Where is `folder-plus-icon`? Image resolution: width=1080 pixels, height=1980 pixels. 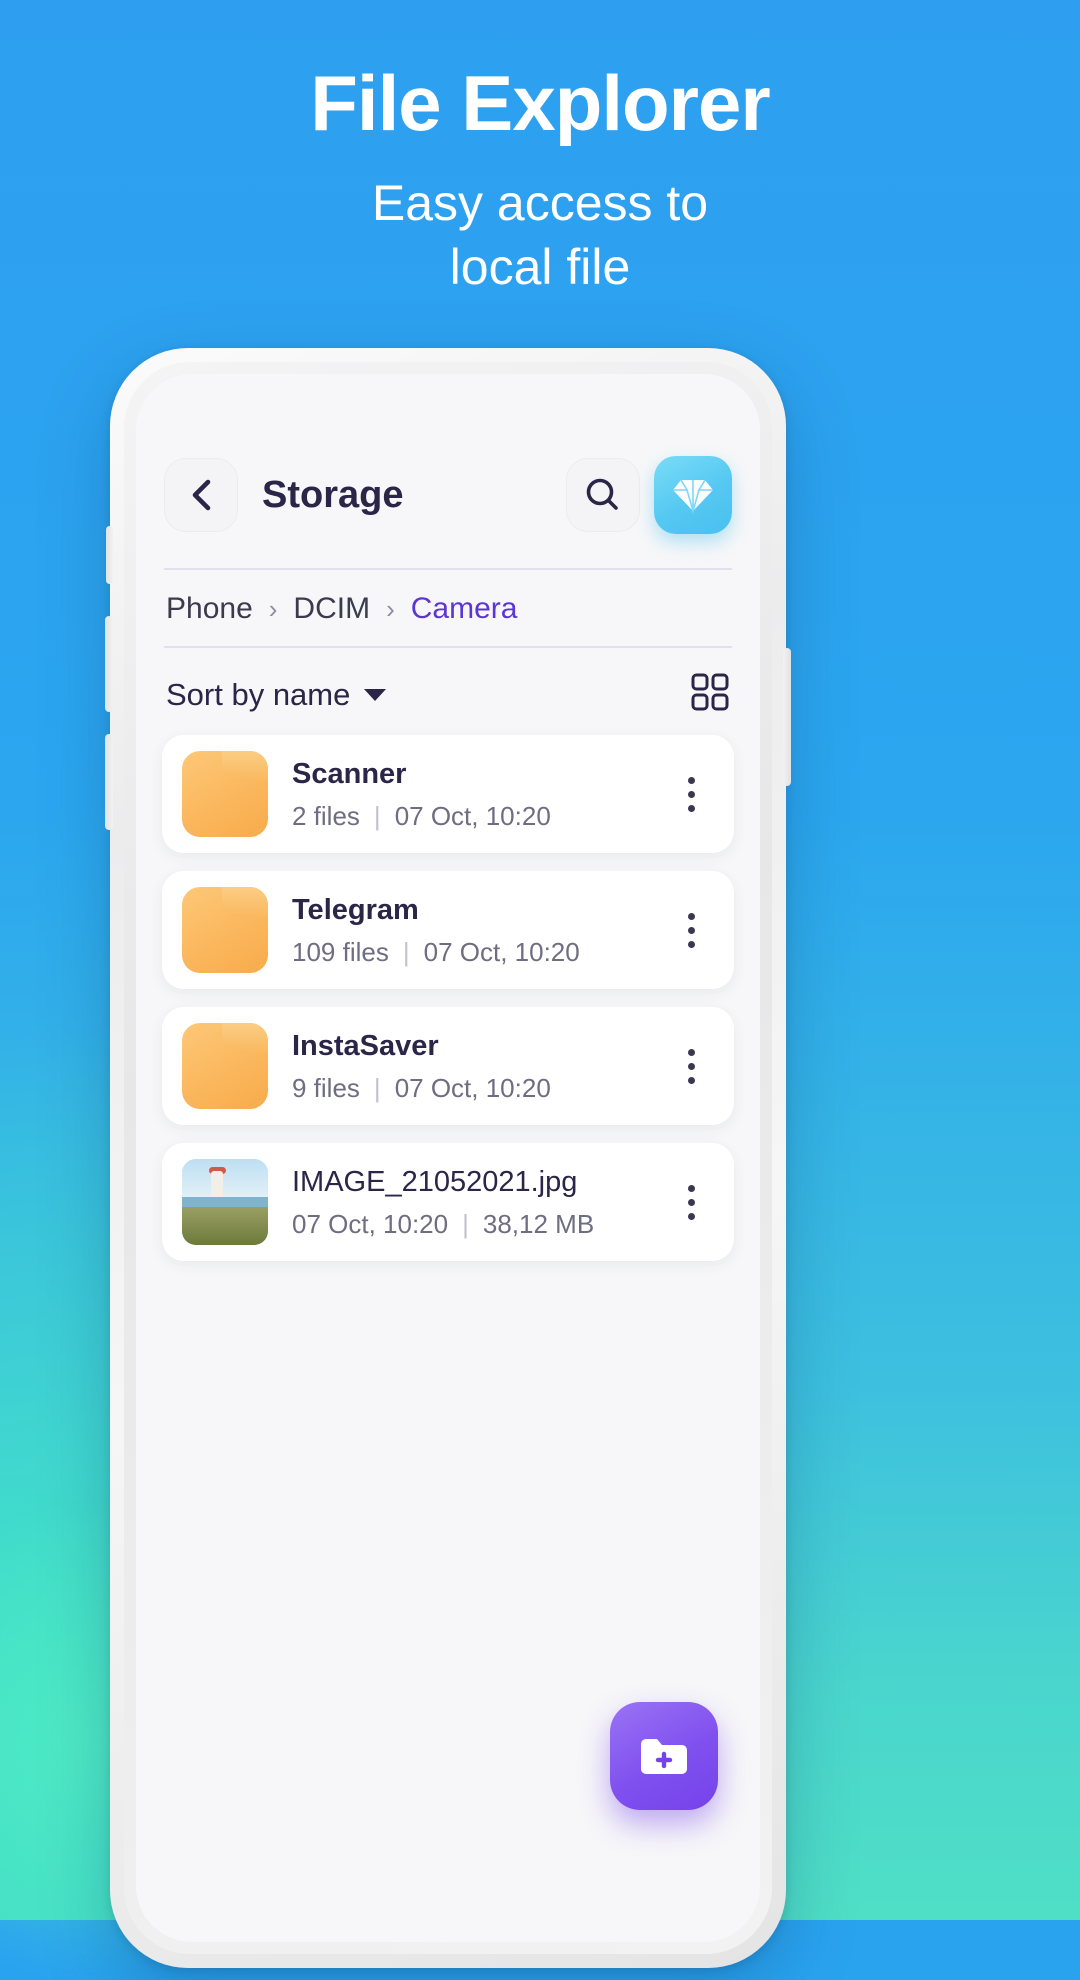 folder-plus-icon is located at coordinates (664, 1756).